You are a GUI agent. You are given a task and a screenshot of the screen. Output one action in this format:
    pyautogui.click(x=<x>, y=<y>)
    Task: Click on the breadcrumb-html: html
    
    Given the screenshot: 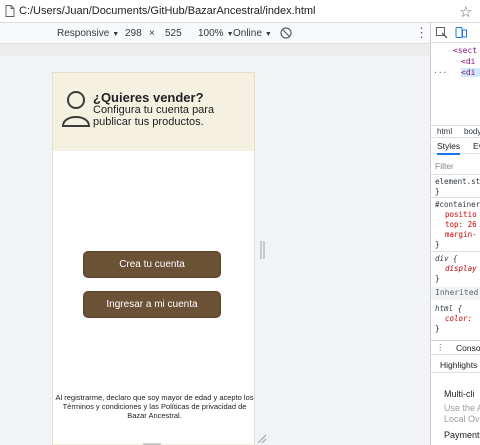 What is the action you would take?
    pyautogui.click(x=444, y=131)
    